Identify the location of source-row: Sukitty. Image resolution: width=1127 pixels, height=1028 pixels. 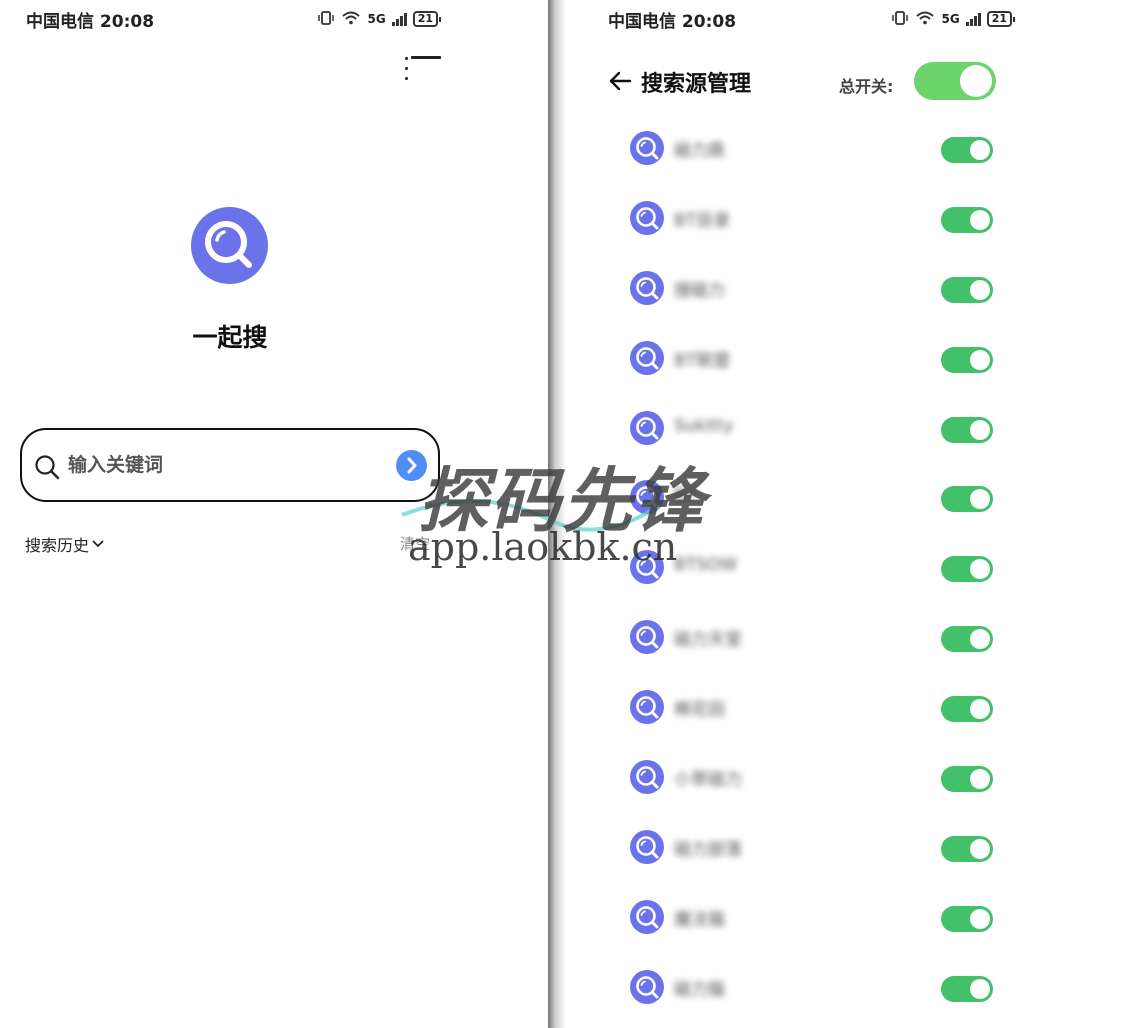
(852, 429).